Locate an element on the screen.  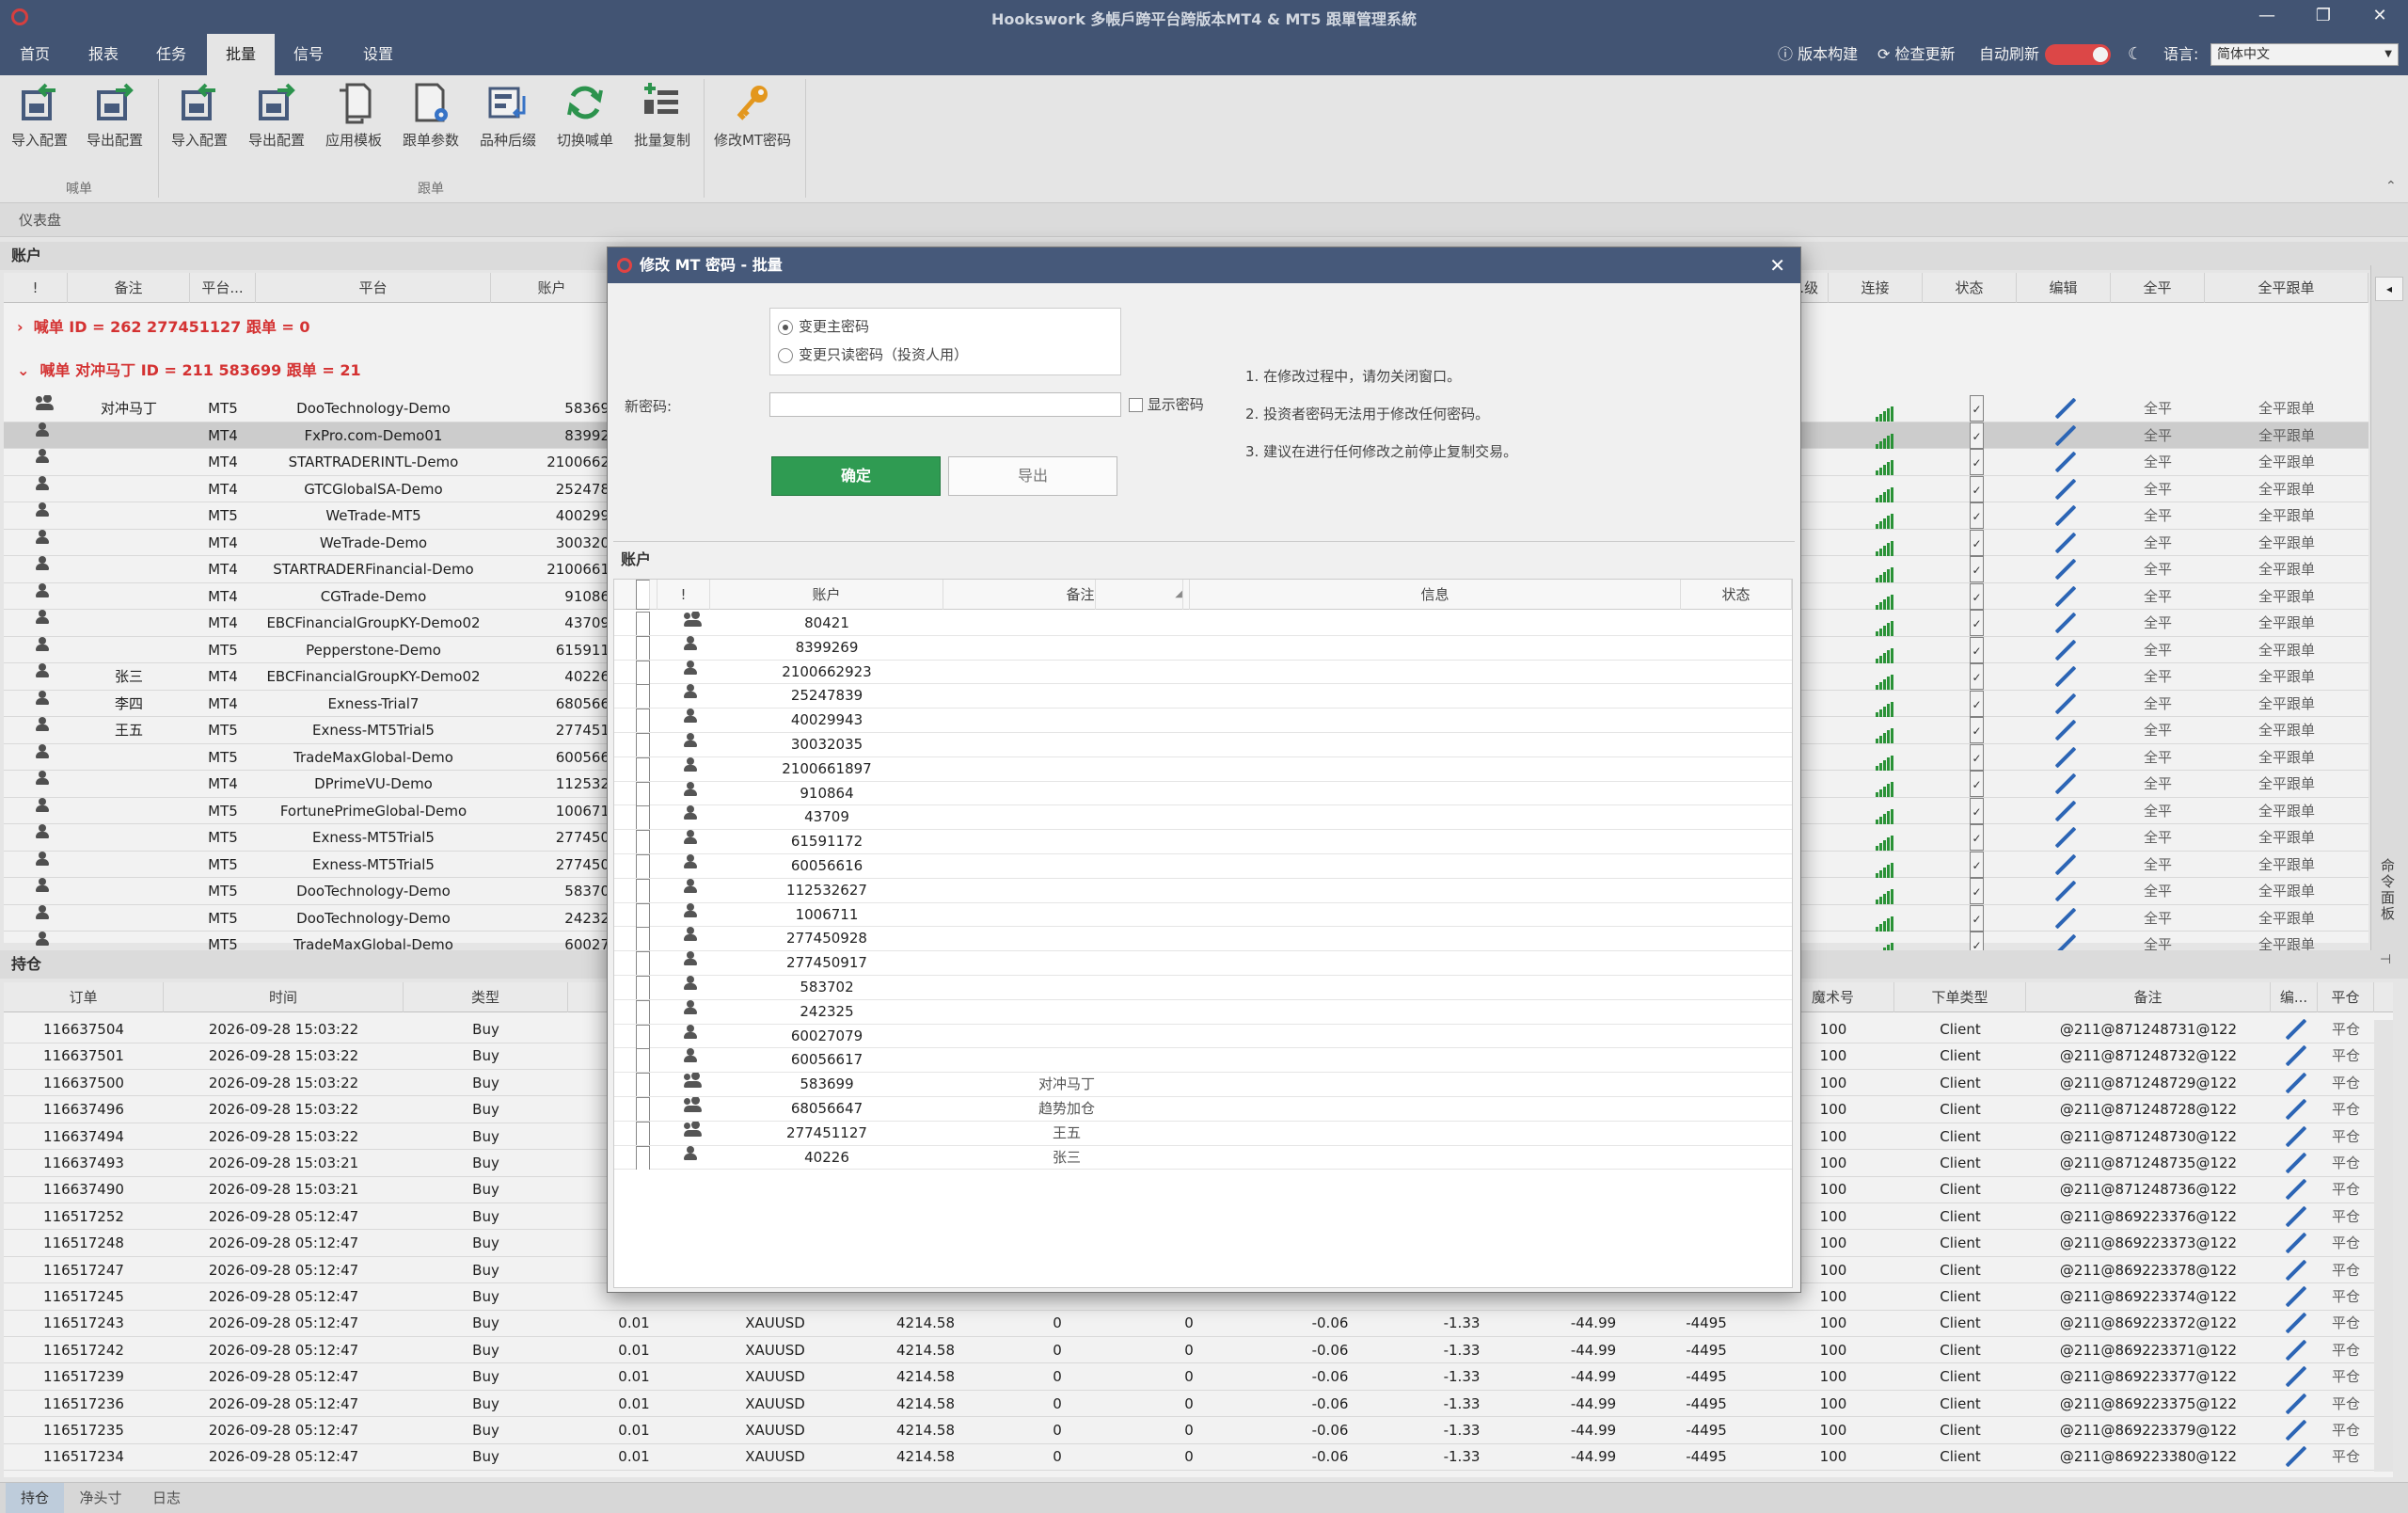
dialog-title: 修改 MT 密码 - 批量 is located at coordinates (711, 265).